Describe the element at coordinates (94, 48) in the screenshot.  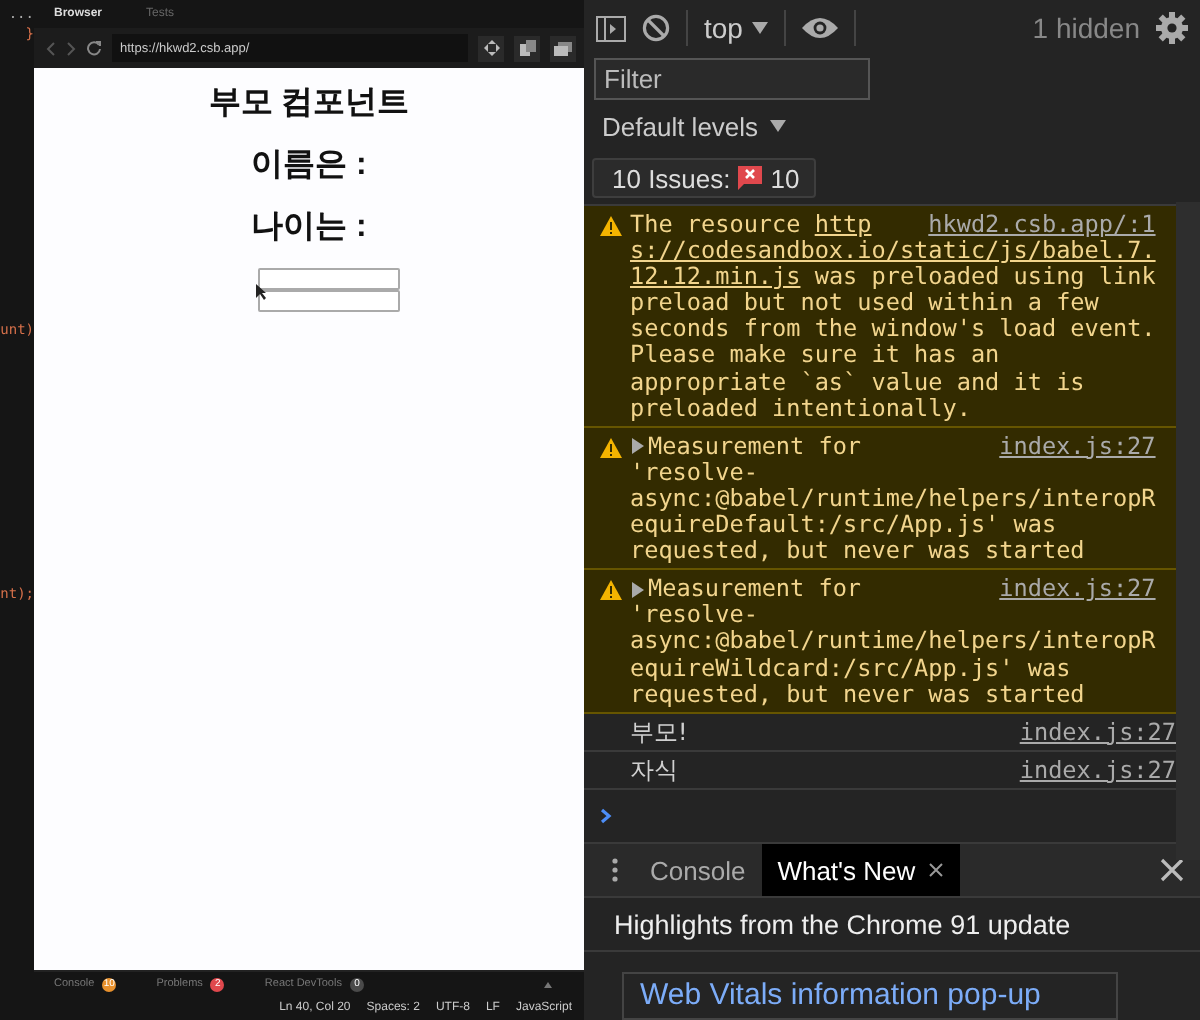
I see `reload-icon` at that location.